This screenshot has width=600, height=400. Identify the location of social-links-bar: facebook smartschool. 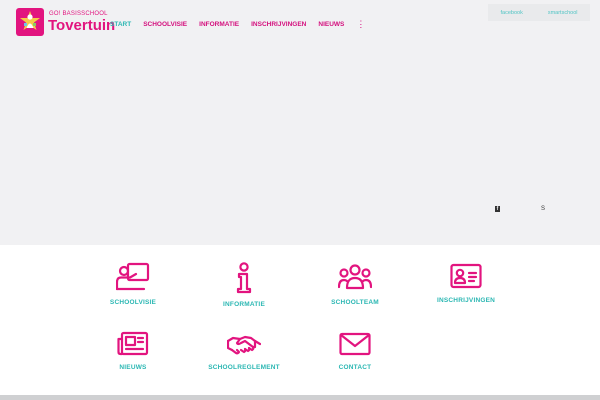
(539, 12).